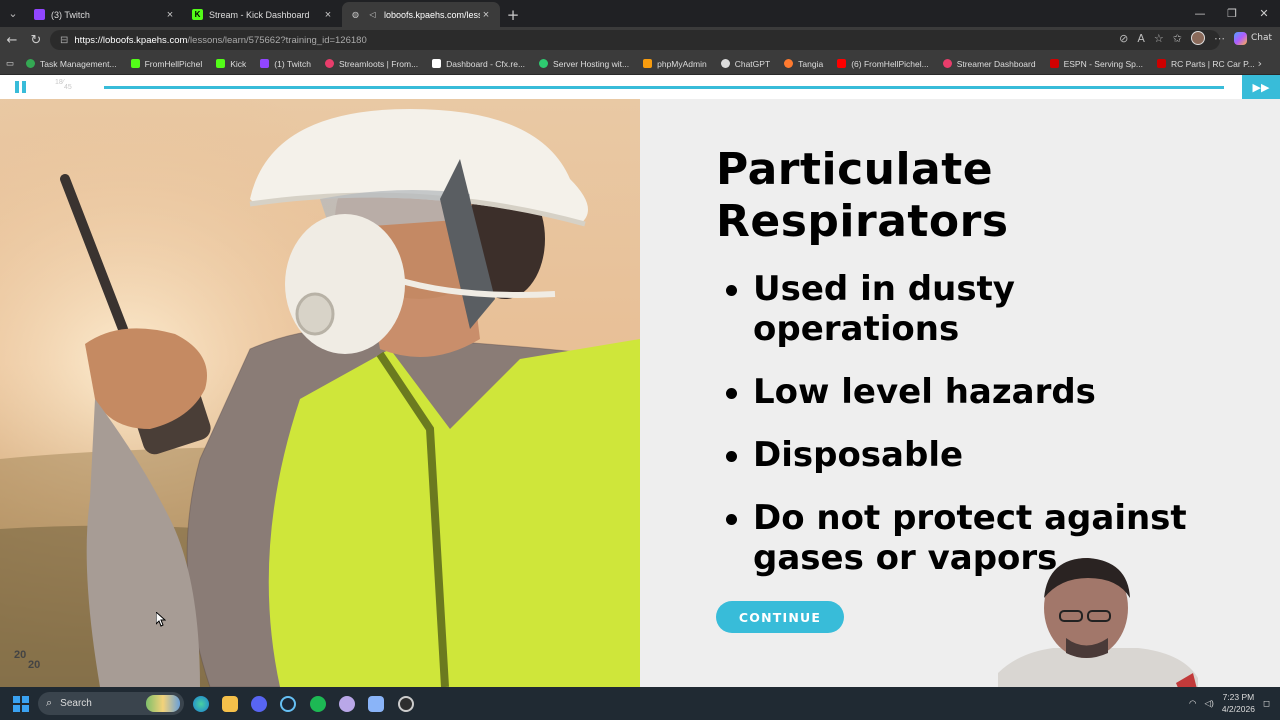 The width and height of the screenshot is (1280, 720). What do you see at coordinates (1232, 13) in the screenshot?
I see `restore-icon: ❐` at bounding box center [1232, 13].